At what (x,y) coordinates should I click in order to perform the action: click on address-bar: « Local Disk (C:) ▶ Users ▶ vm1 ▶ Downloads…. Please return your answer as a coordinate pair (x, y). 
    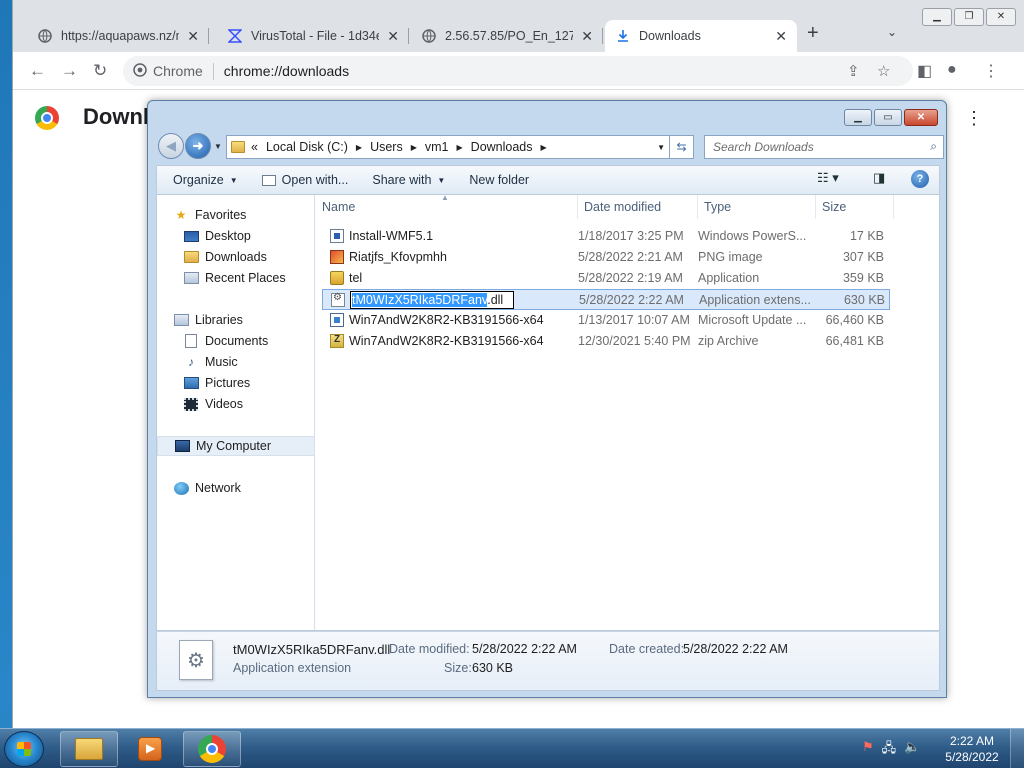
    Looking at the image, I should click on (448, 147).